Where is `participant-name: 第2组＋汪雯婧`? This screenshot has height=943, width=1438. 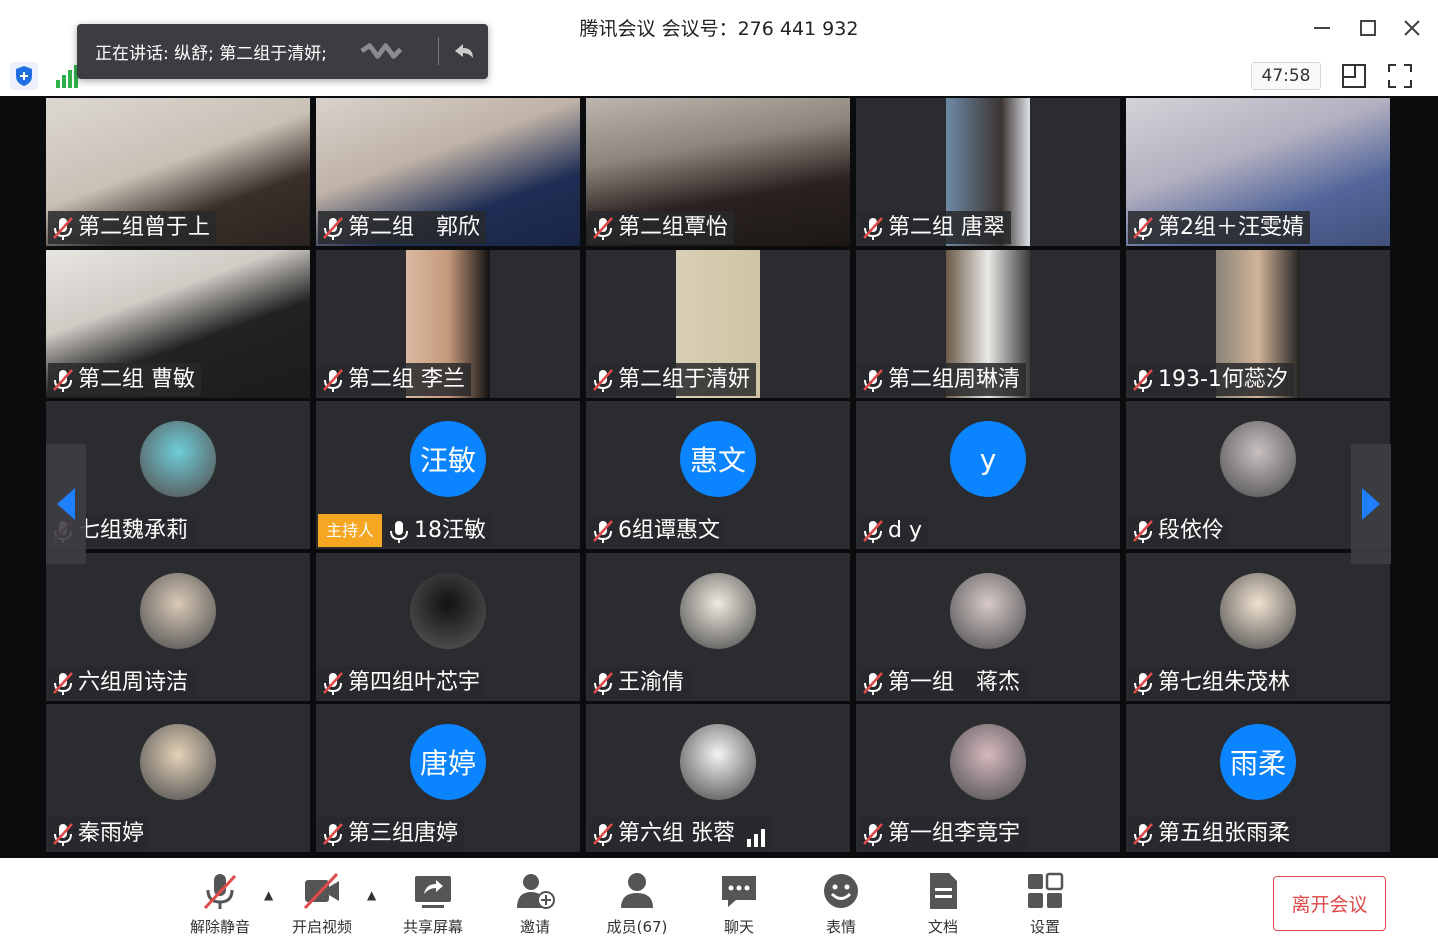
participant-name: 第2组＋汪雯婧 is located at coordinates (1231, 227).